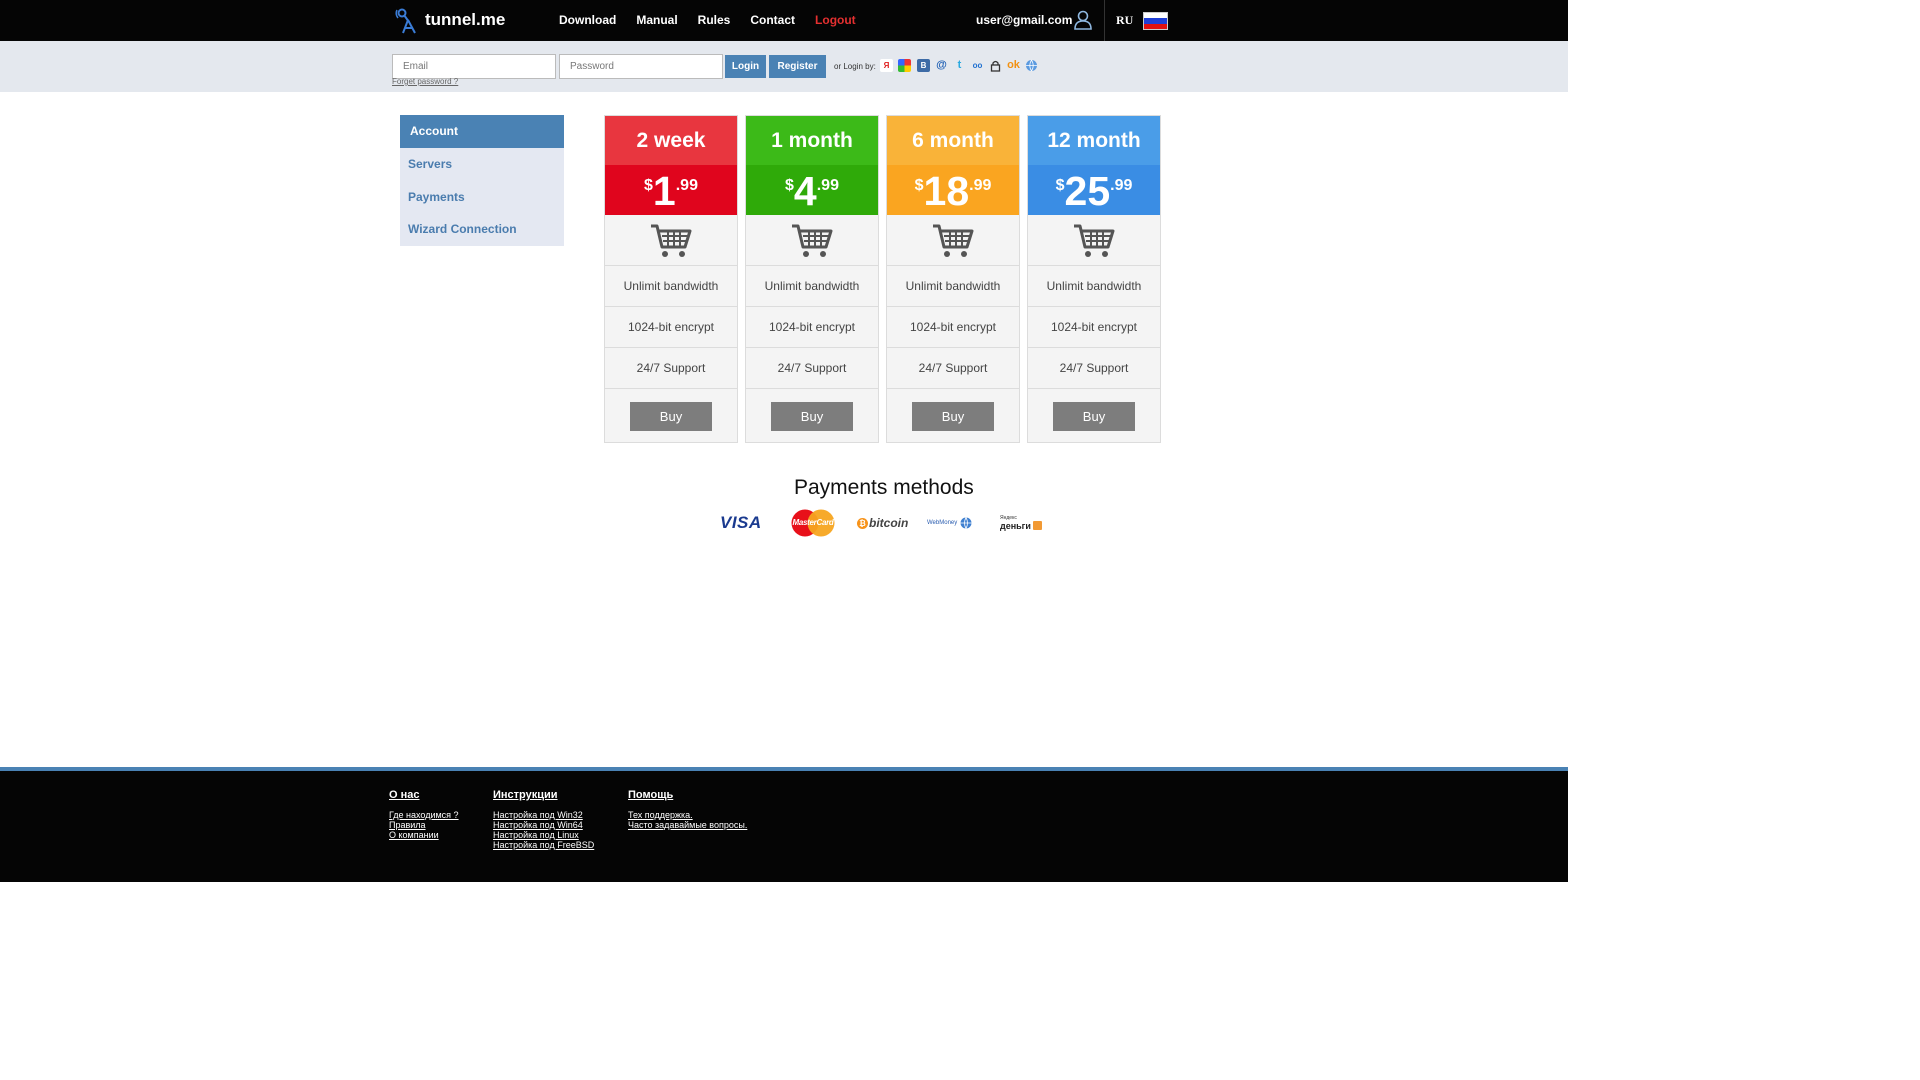 The image size is (1920, 1080). What do you see at coordinates (641, 66) in the screenshot?
I see `password-input` at bounding box center [641, 66].